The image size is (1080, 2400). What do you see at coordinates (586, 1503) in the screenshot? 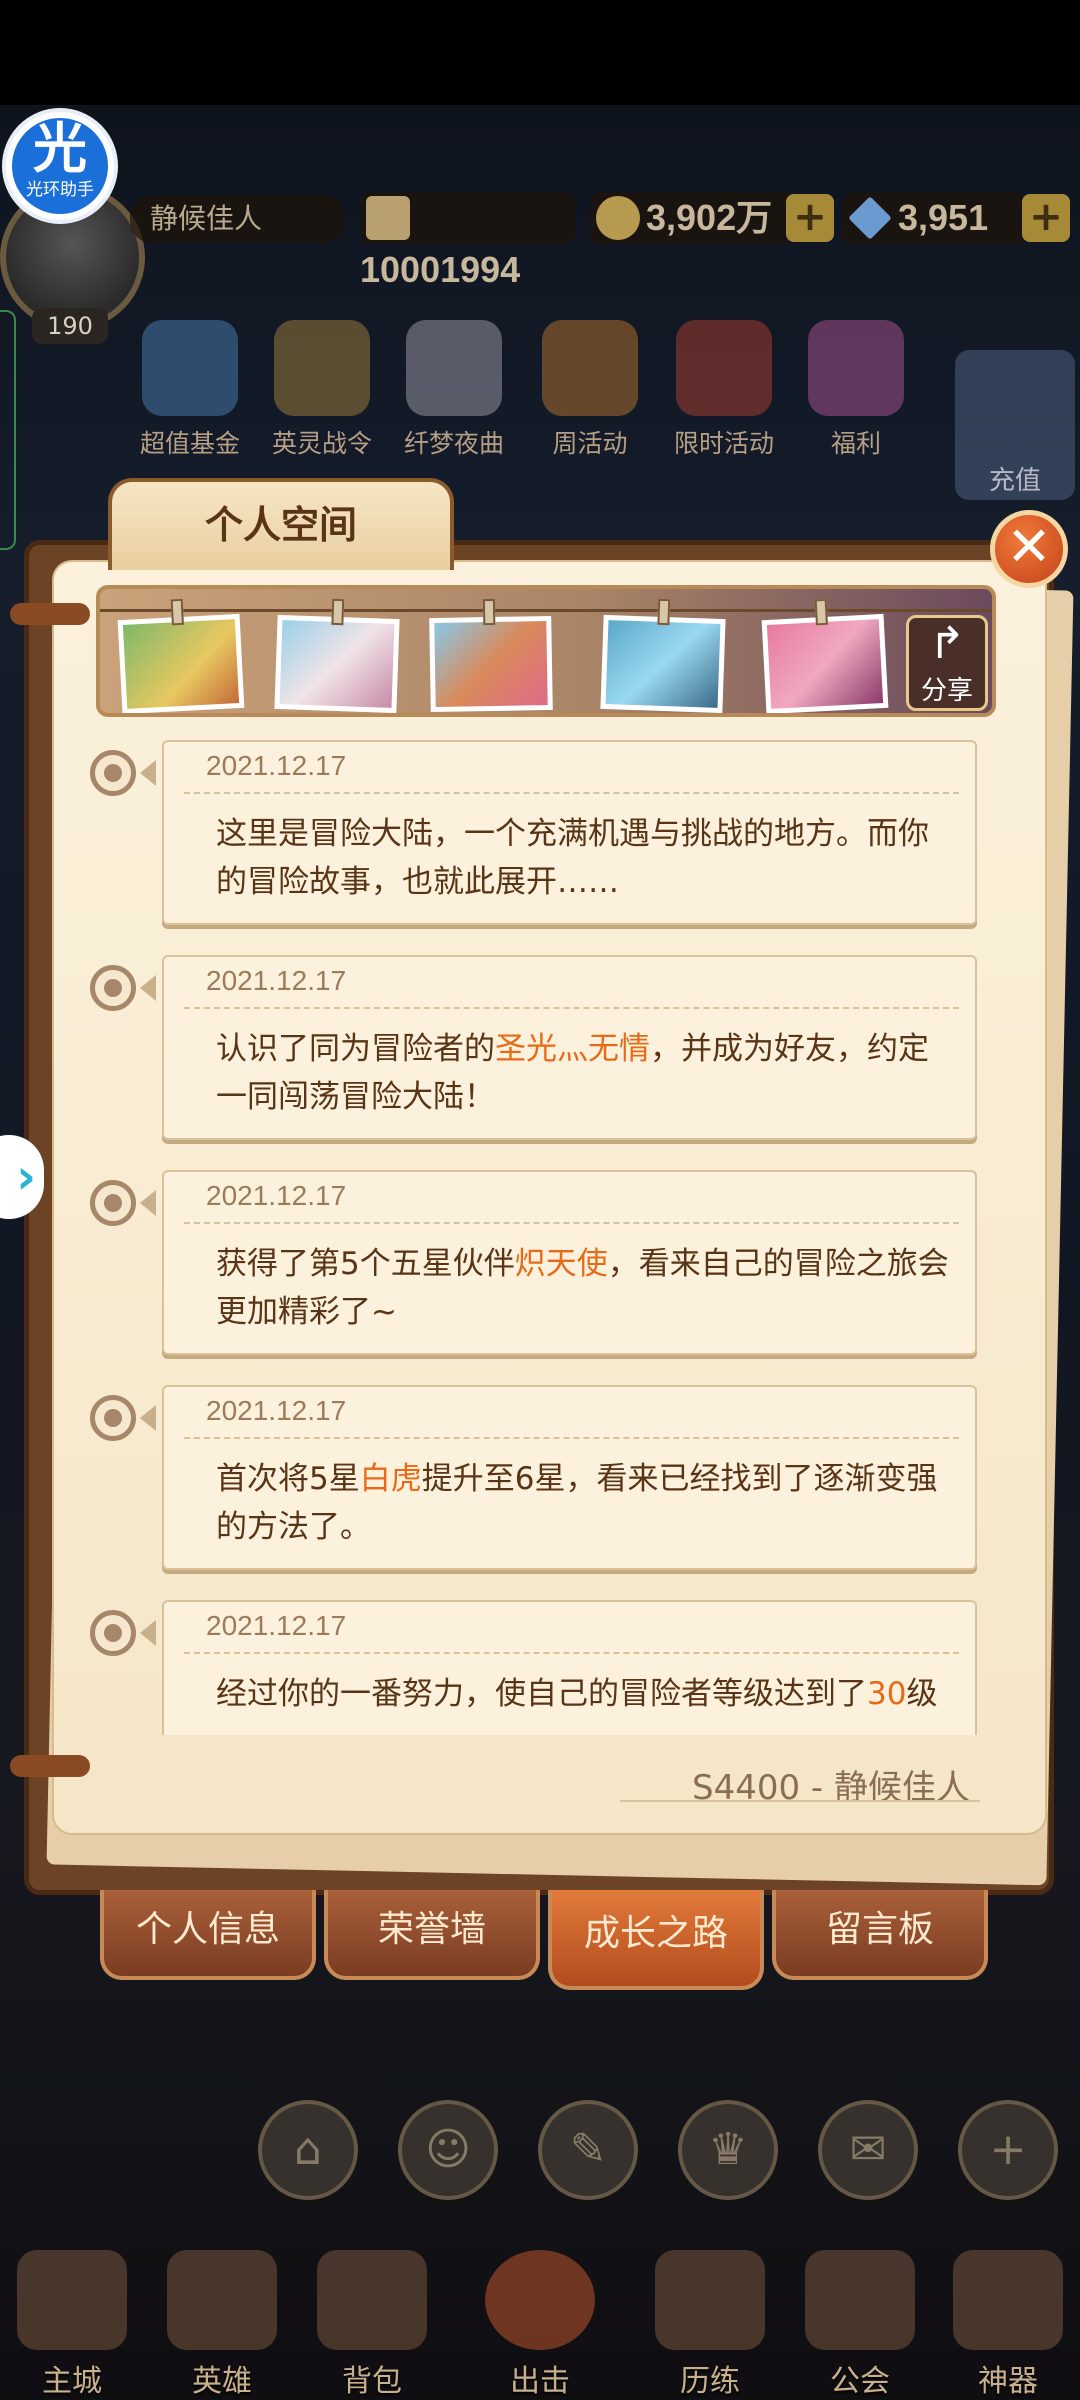
I see `entry-text: 首次将5星白虎提升至6星，看来已经找到了逐渐变强的方法了。` at bounding box center [586, 1503].